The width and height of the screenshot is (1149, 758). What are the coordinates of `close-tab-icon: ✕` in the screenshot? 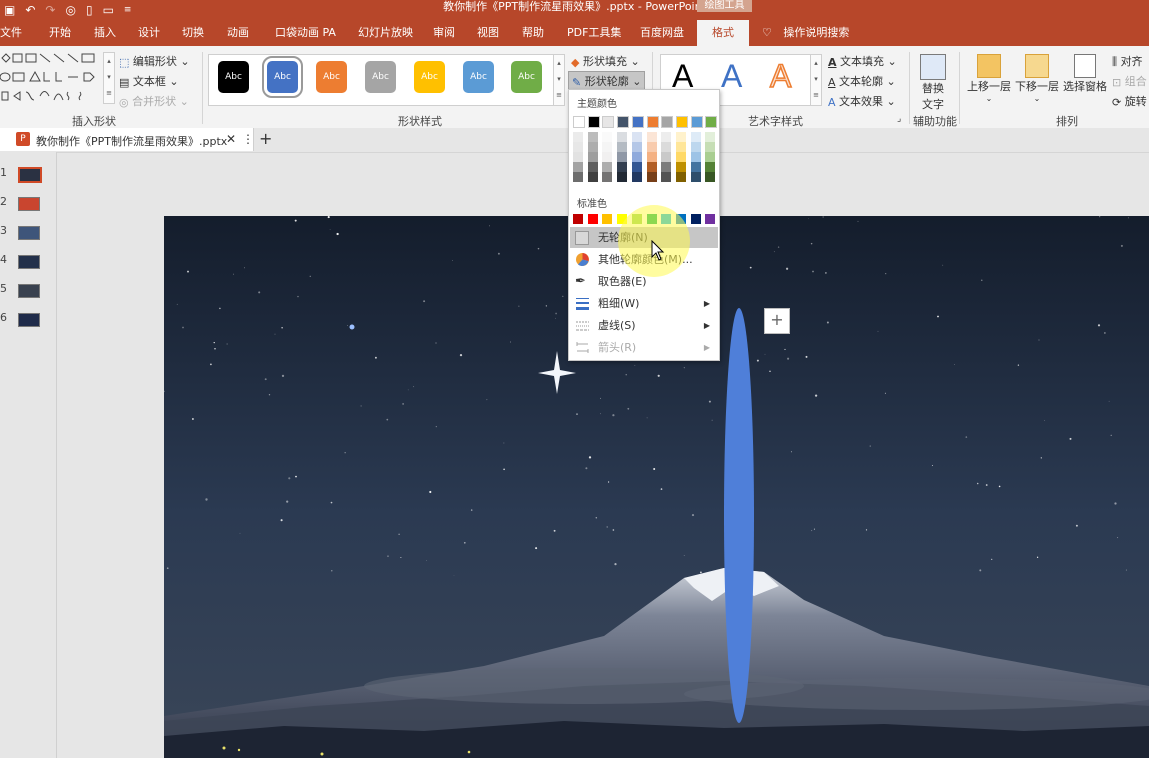 It's located at (231, 139).